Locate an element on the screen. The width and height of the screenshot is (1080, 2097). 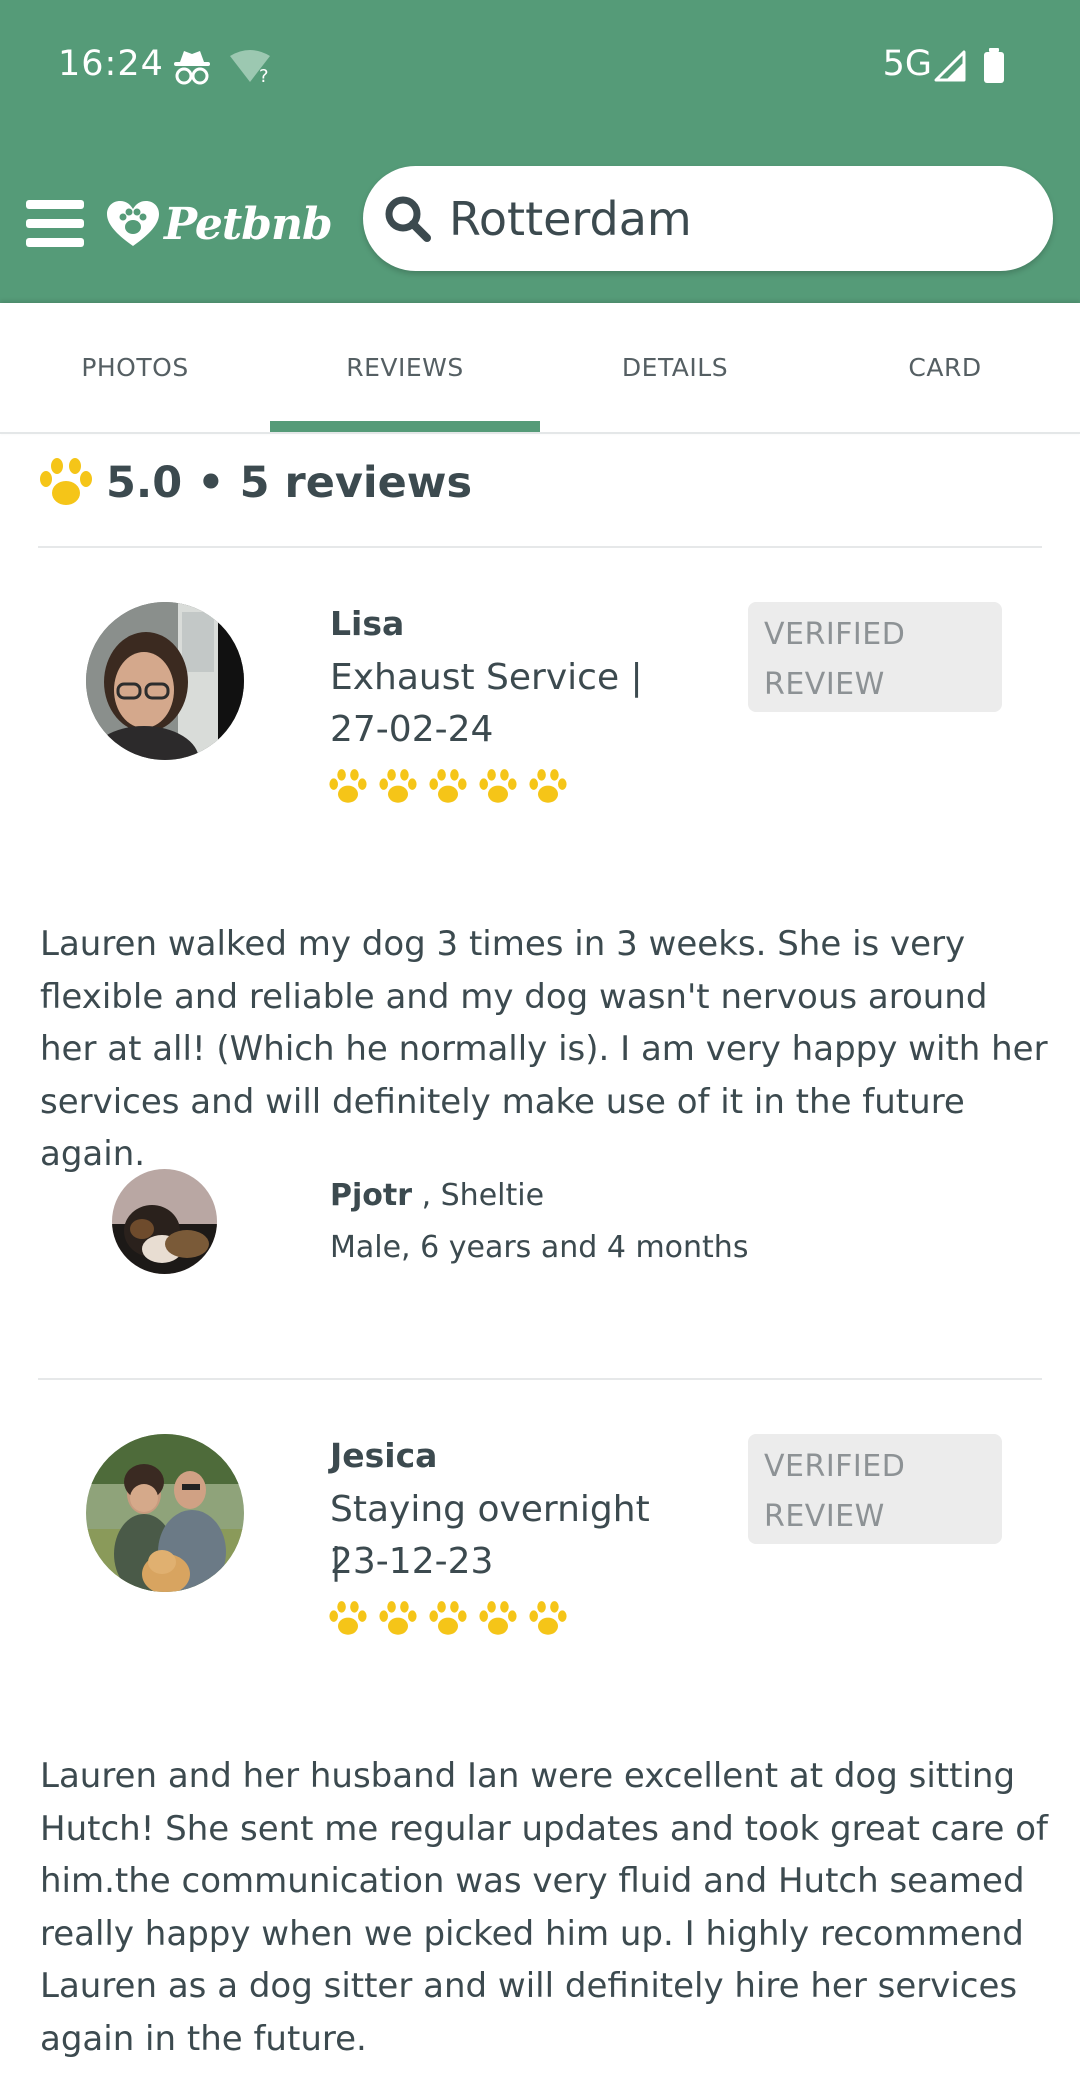
reviewer-name: Lisa is located at coordinates (367, 623).